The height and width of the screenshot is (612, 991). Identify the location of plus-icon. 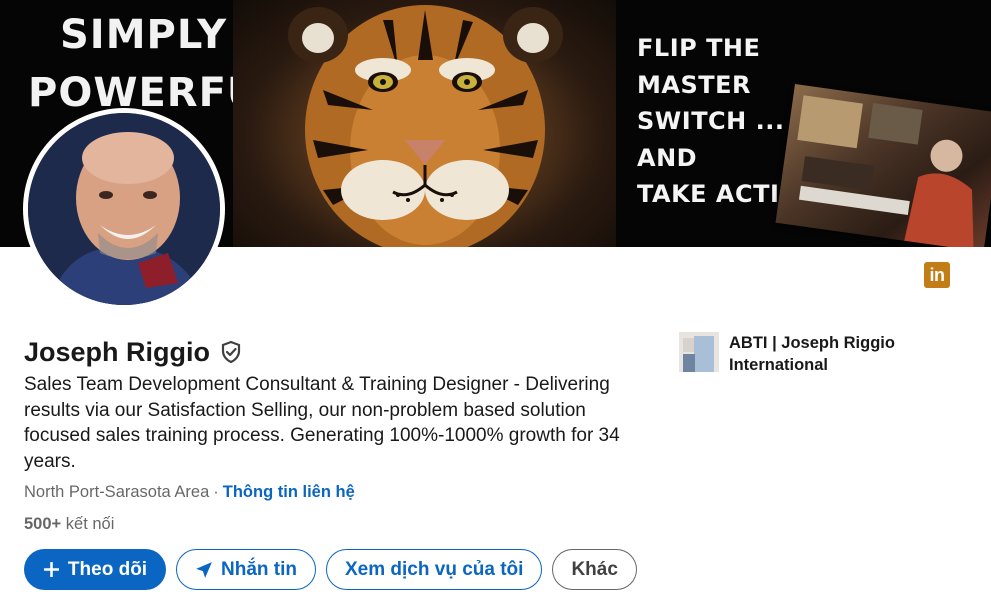
(51, 569).